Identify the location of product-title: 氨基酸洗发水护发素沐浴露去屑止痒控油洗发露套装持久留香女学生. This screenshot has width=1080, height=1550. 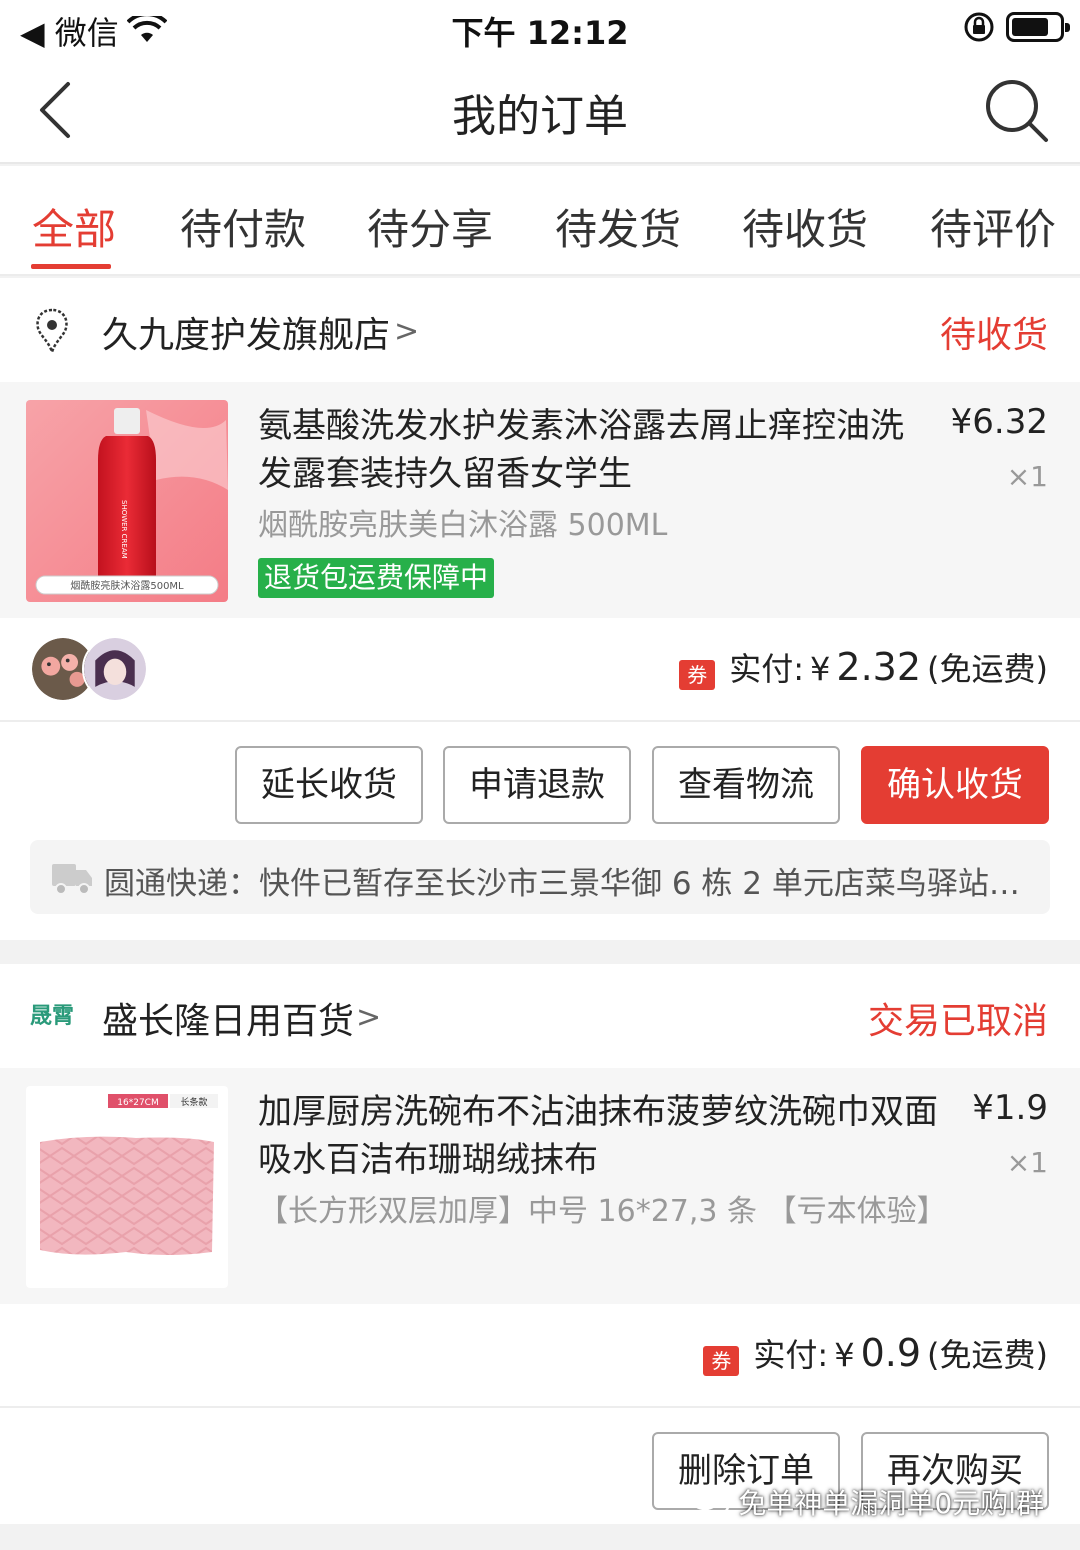
(593, 450).